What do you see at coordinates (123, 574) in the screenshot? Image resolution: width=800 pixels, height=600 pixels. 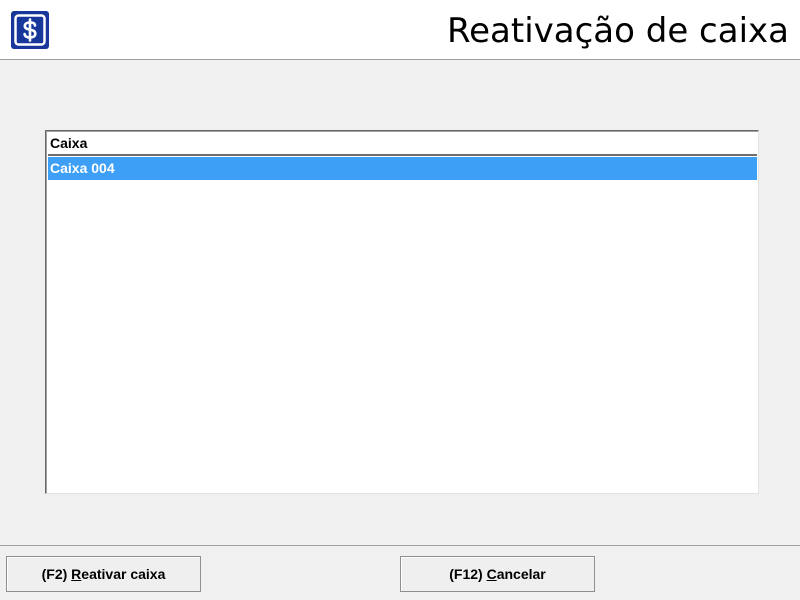 I see `button-label: eativar caixa` at bounding box center [123, 574].